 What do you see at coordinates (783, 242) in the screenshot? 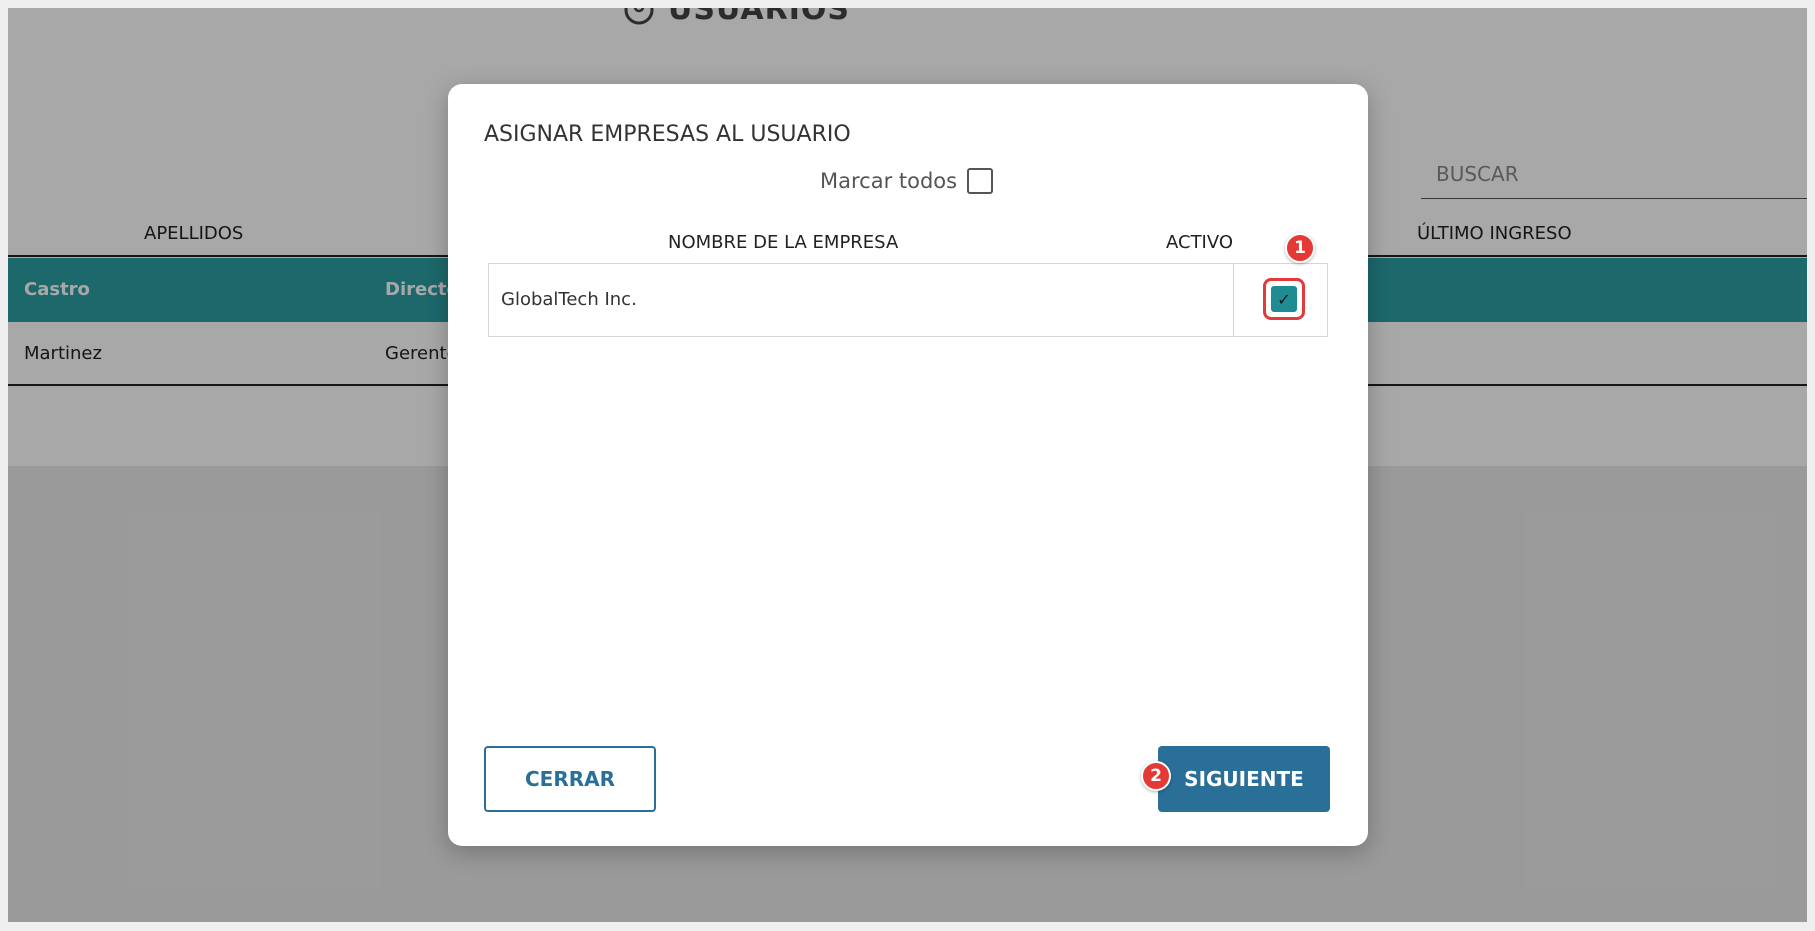
I see `column-header-company-name: NOMBRE DE LA EMPRESA` at bounding box center [783, 242].